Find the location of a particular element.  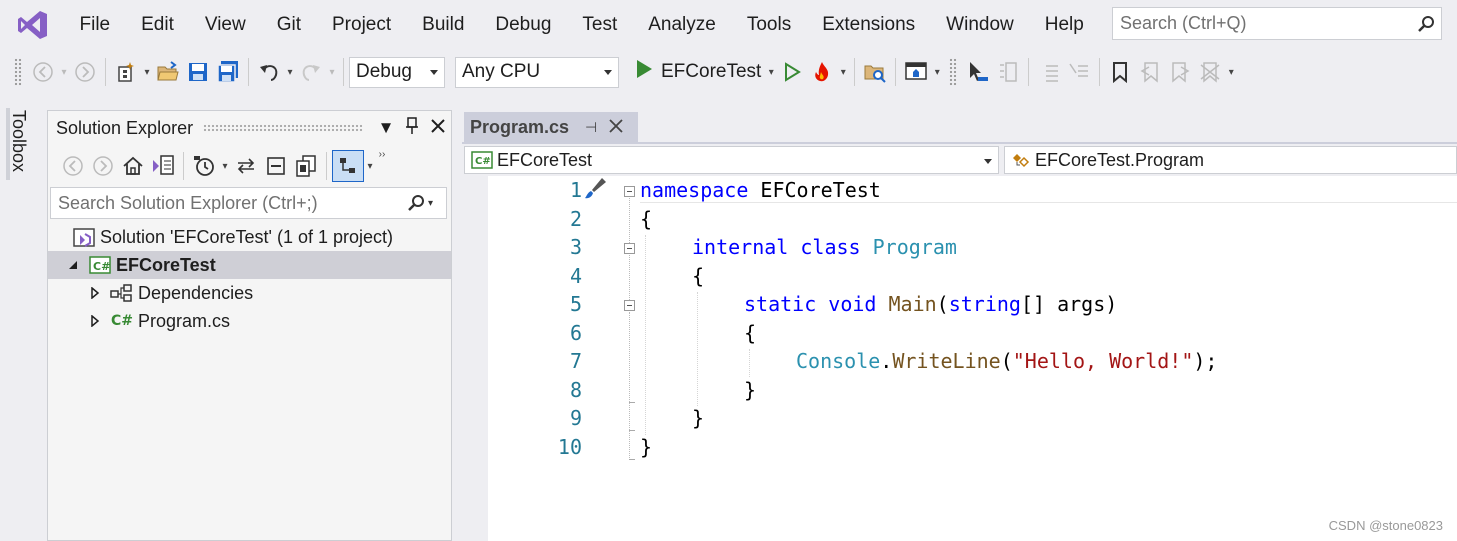

menu-project: Project is located at coordinates (362, 25).